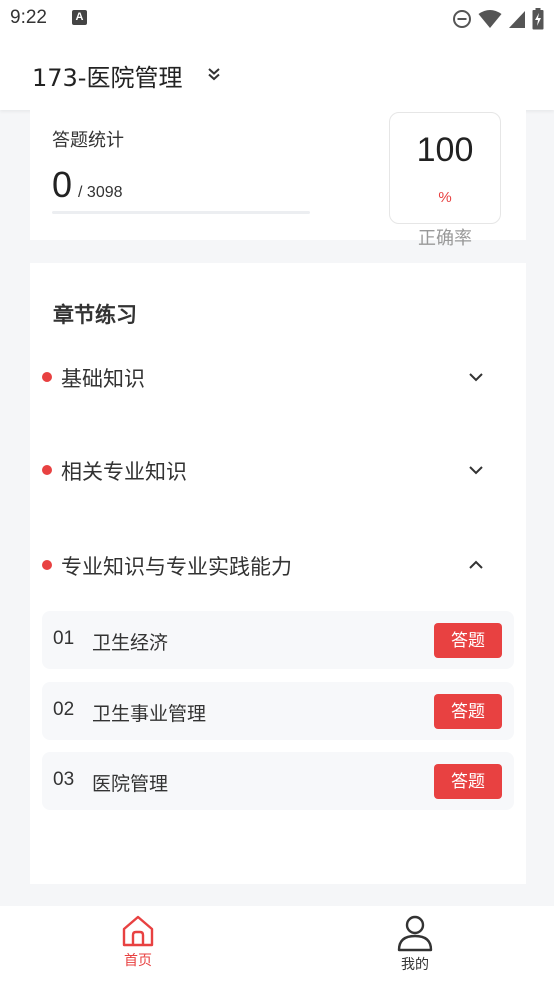  What do you see at coordinates (445, 197) in the screenshot?
I see `accuracy-unit: %` at bounding box center [445, 197].